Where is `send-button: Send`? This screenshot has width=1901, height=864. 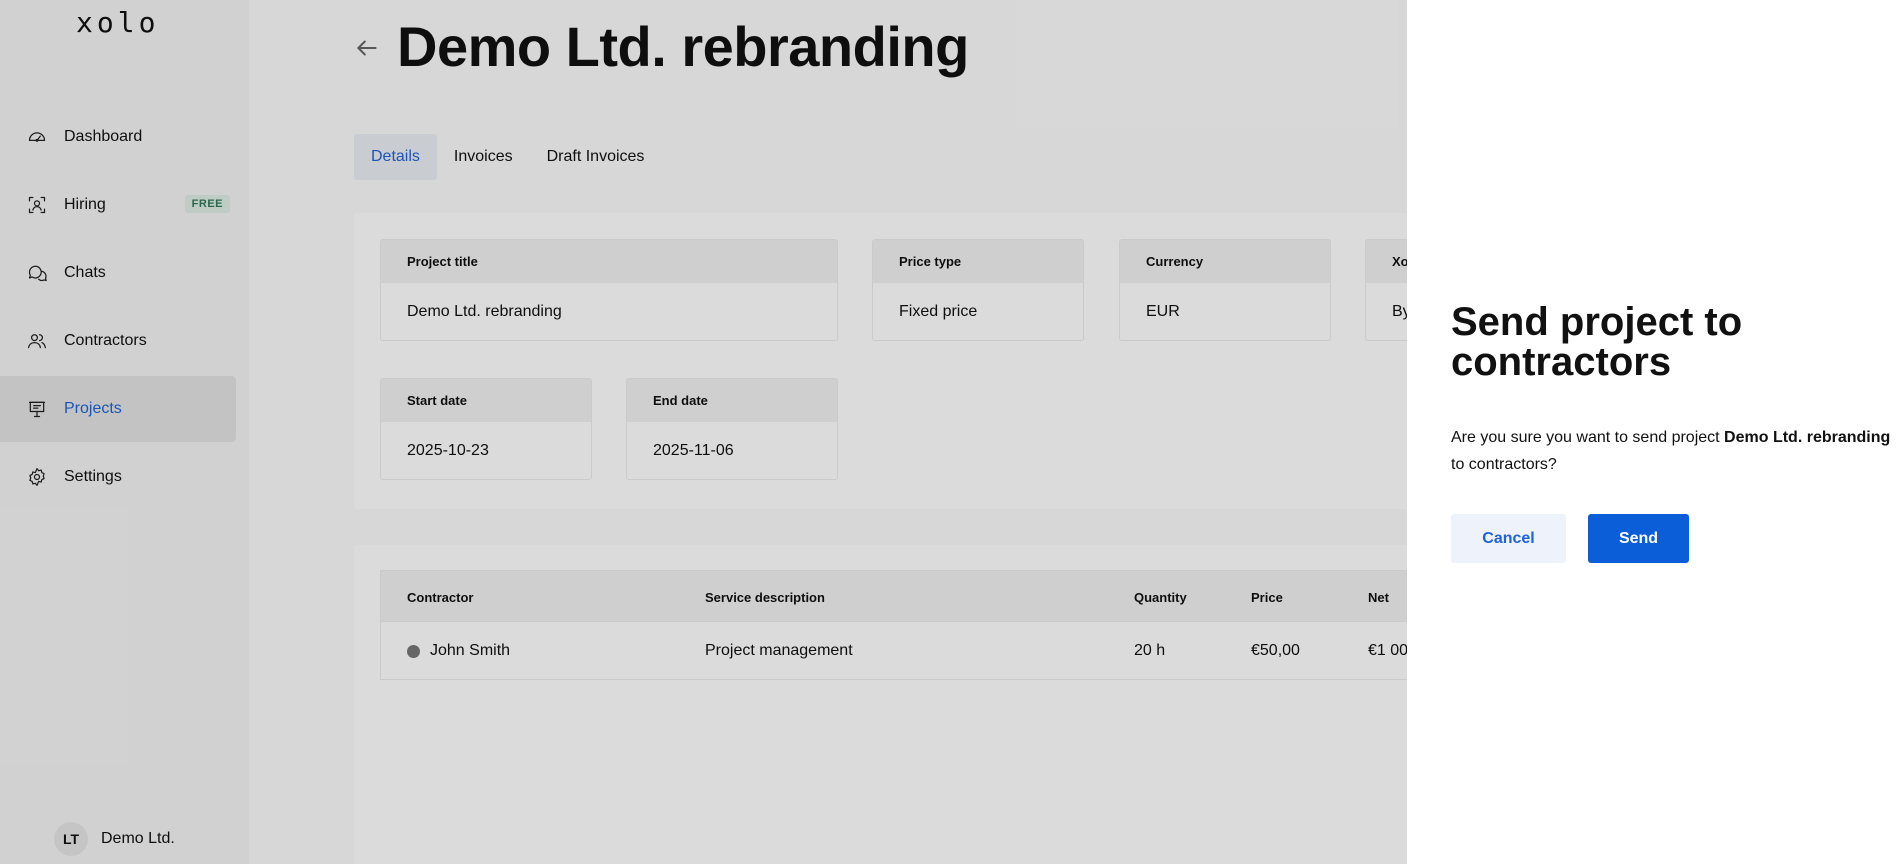
send-button: Send is located at coordinates (1638, 538).